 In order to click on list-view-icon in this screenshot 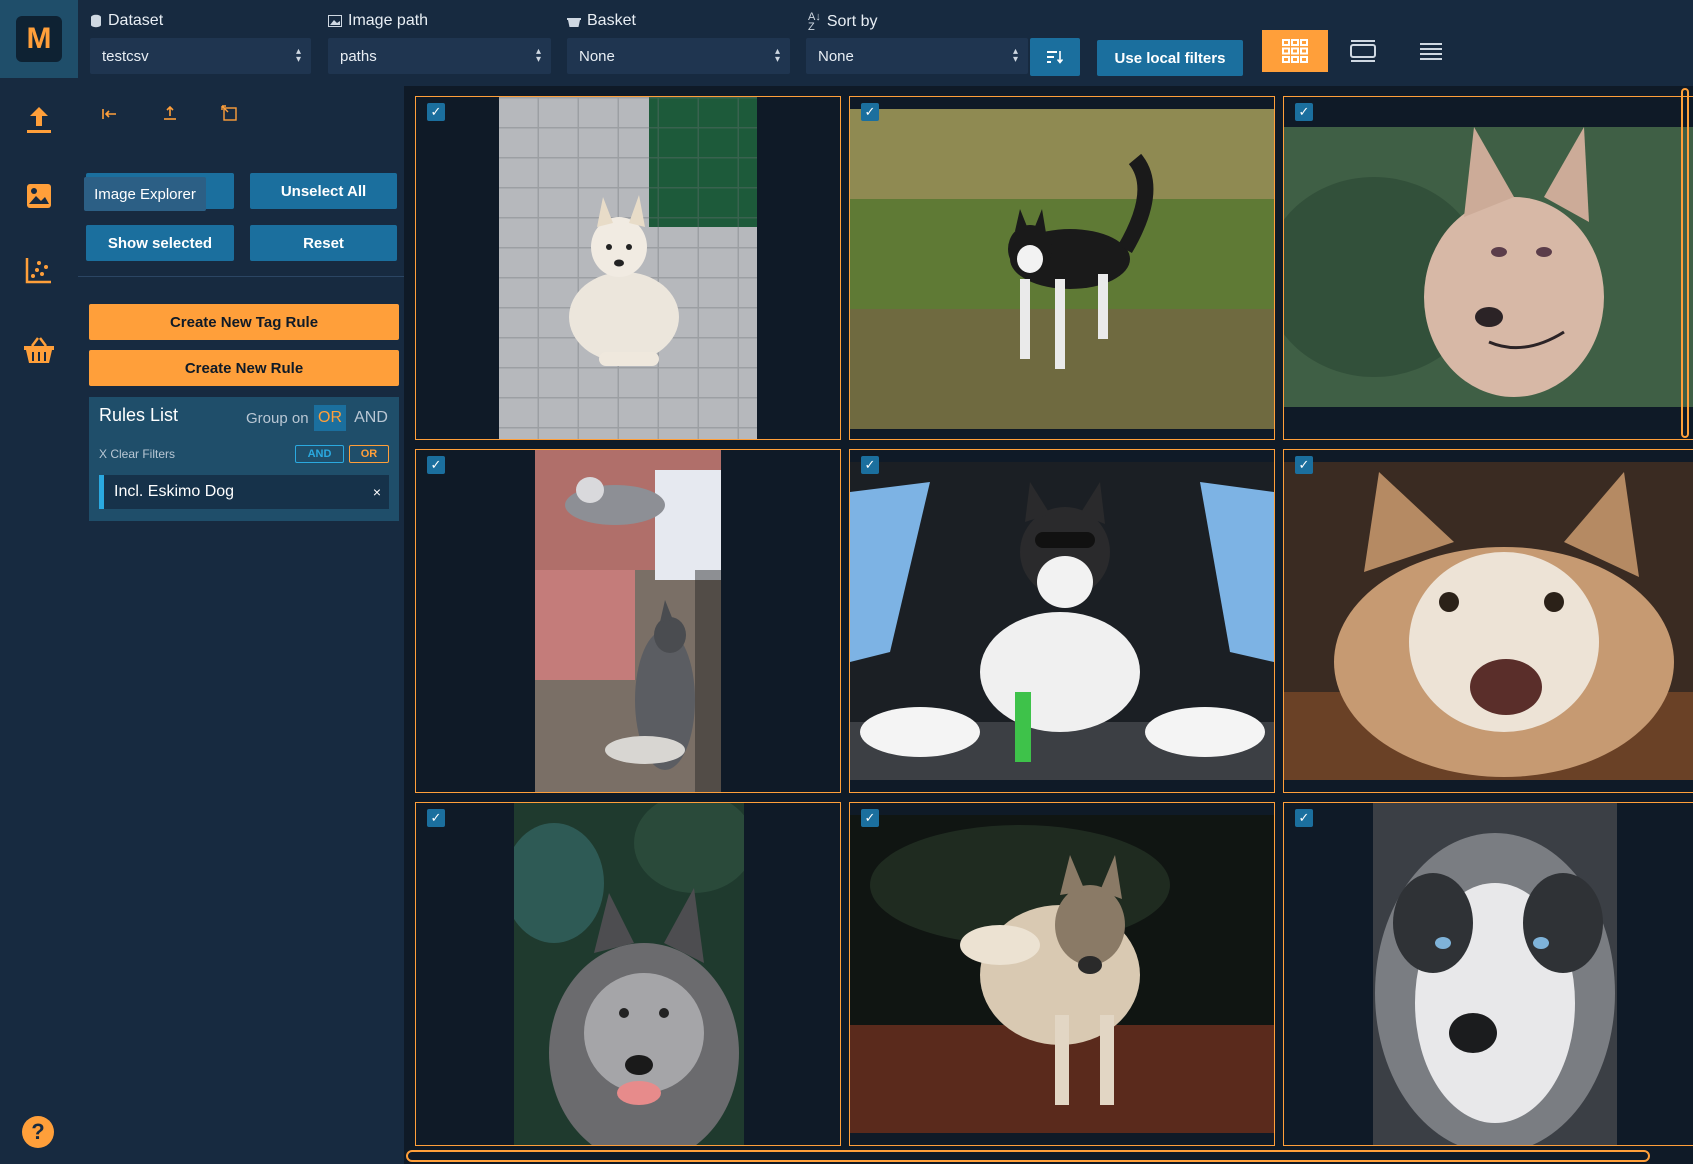, I will do `click(1431, 51)`.